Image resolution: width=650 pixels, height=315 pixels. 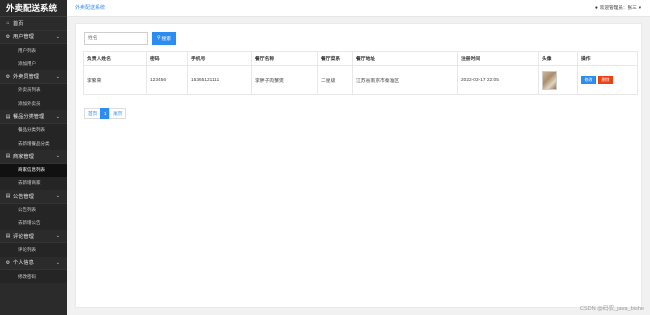 I want to click on delete-button: 删除, so click(x=605, y=80).